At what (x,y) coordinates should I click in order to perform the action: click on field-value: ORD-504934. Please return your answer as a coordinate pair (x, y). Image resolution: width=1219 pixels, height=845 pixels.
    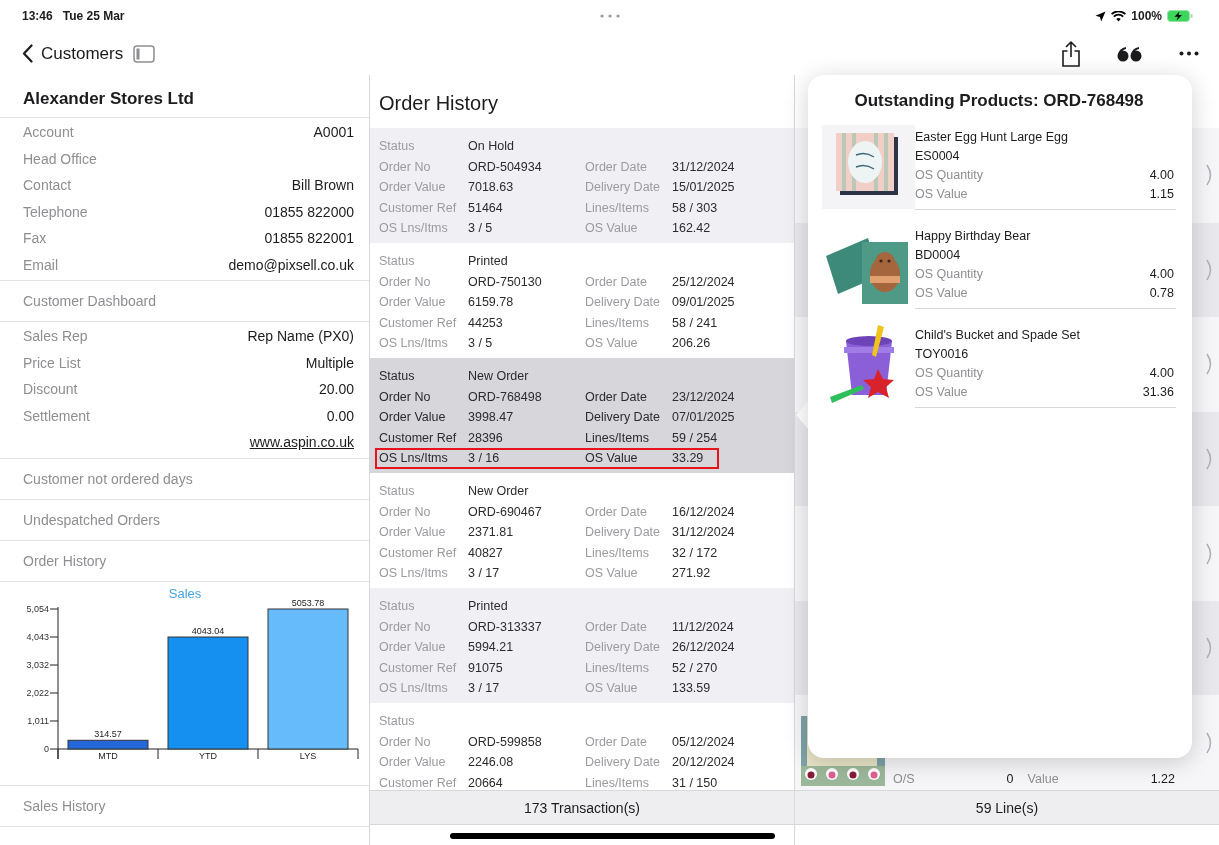
    Looking at the image, I should click on (505, 166).